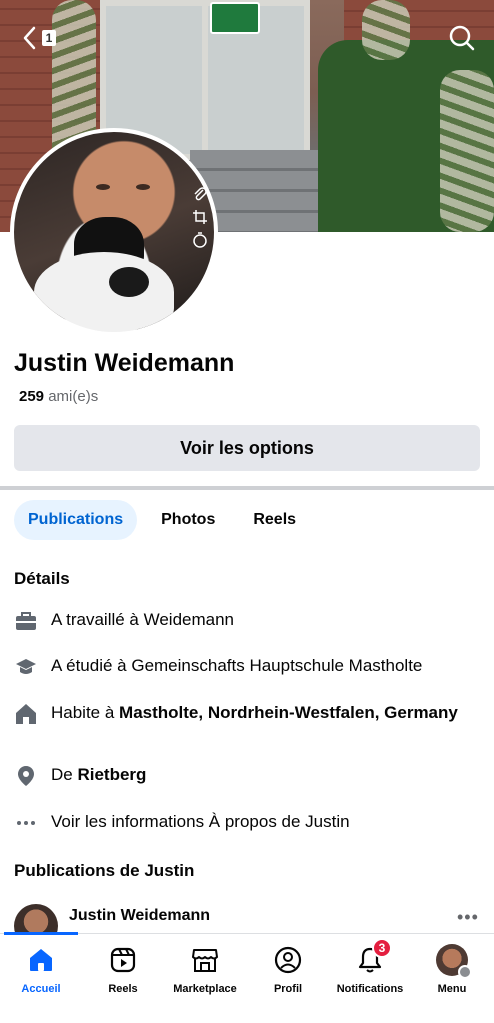 The image size is (494, 1023). Describe the element at coordinates (42, 578) in the screenshot. I see `details-title: Détails` at that location.